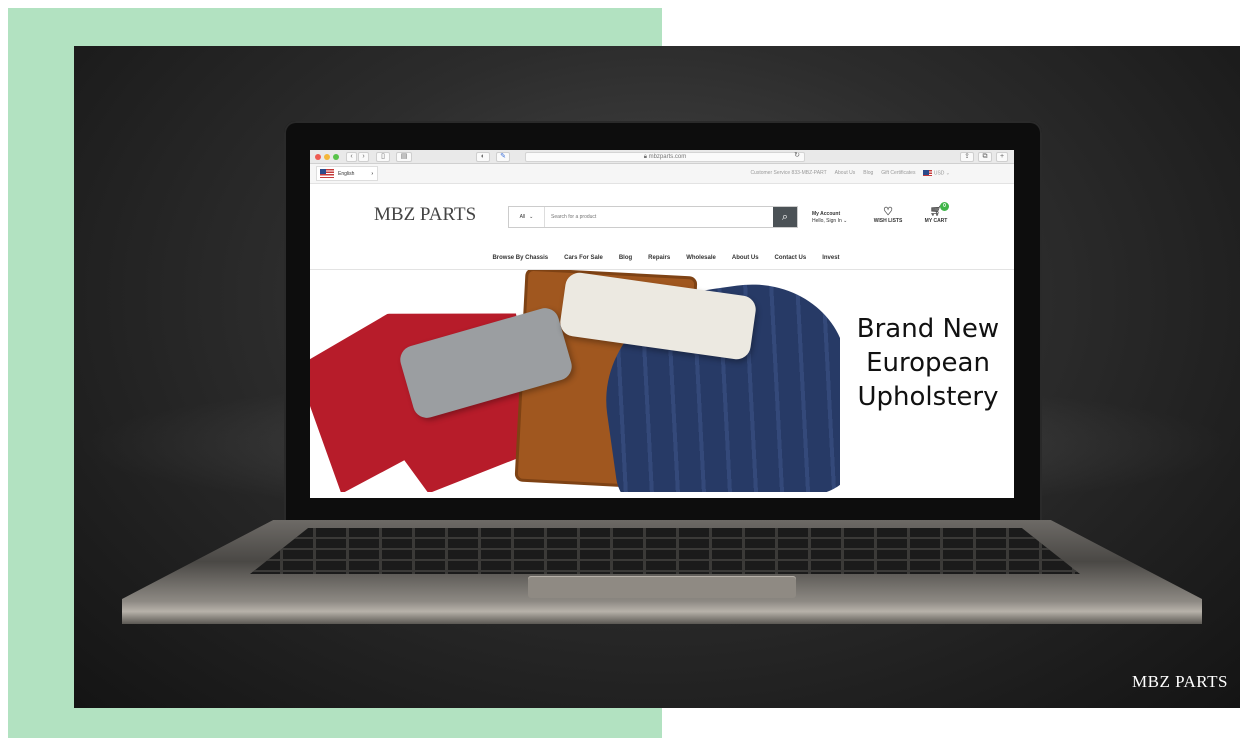 The width and height of the screenshot is (1240, 738). Describe the element at coordinates (967, 157) in the screenshot. I see `share-icon: ⇪` at that location.